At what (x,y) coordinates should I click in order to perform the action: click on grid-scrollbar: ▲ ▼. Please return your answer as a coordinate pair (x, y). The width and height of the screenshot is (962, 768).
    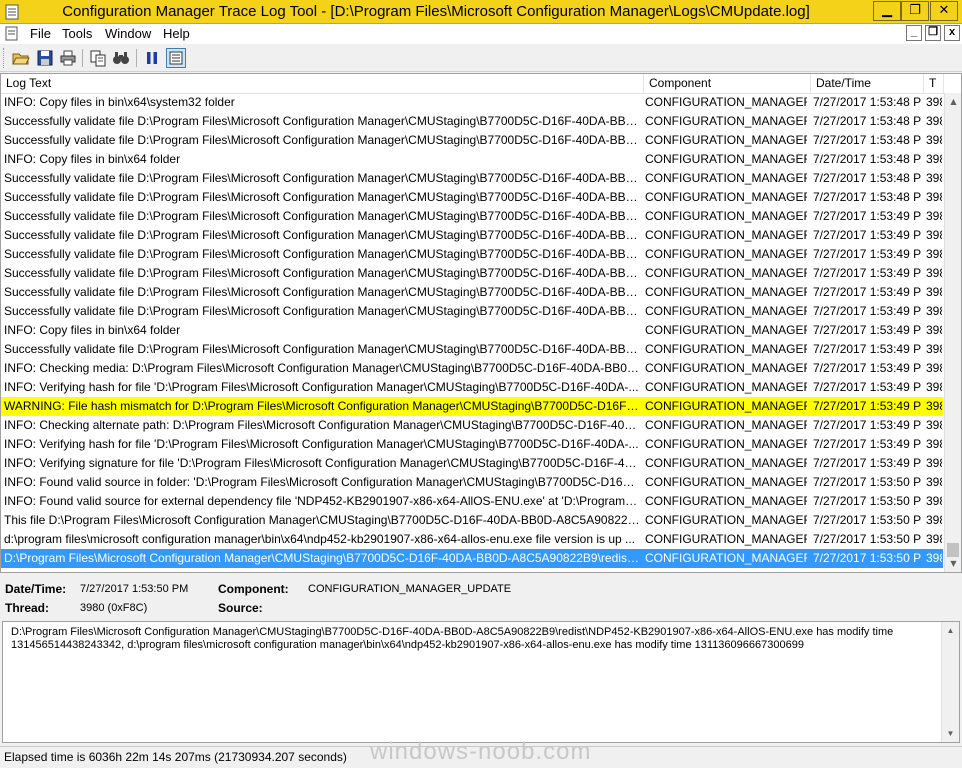
    Looking at the image, I should click on (952, 332).